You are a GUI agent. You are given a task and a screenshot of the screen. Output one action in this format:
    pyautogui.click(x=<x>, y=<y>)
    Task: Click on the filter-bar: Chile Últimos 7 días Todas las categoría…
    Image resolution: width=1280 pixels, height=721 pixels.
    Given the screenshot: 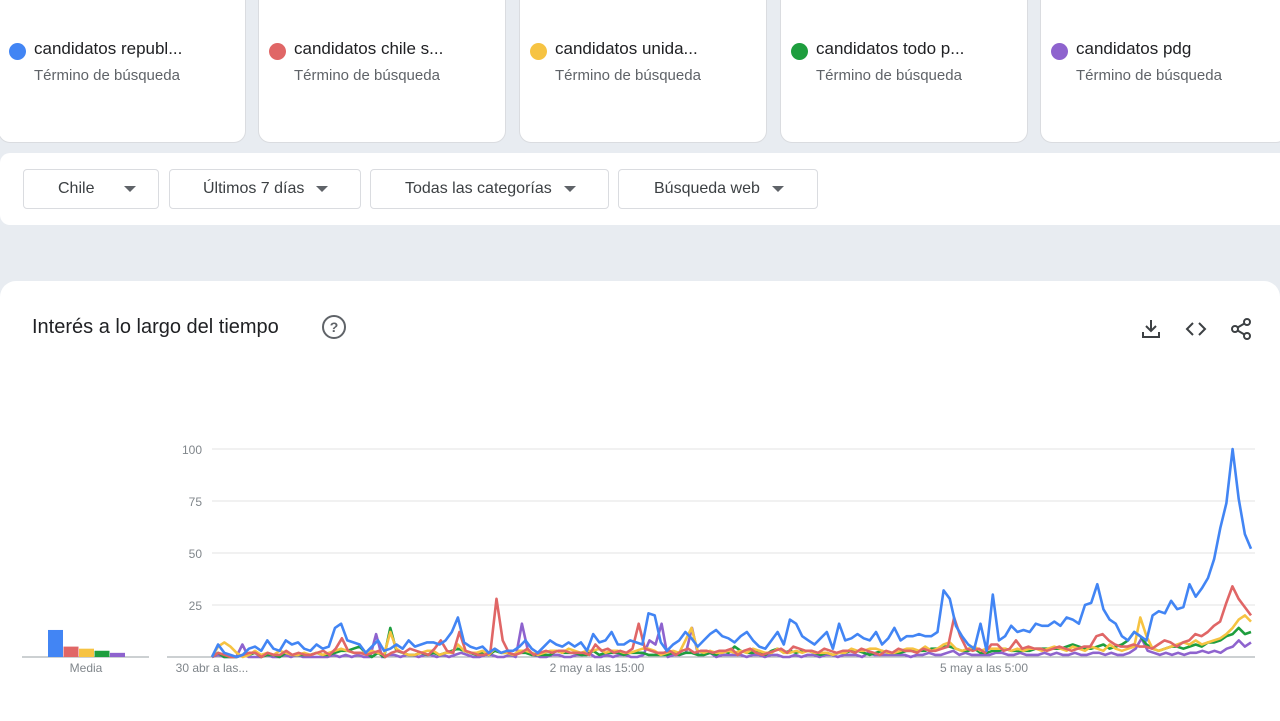 What is the action you would take?
    pyautogui.click(x=640, y=189)
    